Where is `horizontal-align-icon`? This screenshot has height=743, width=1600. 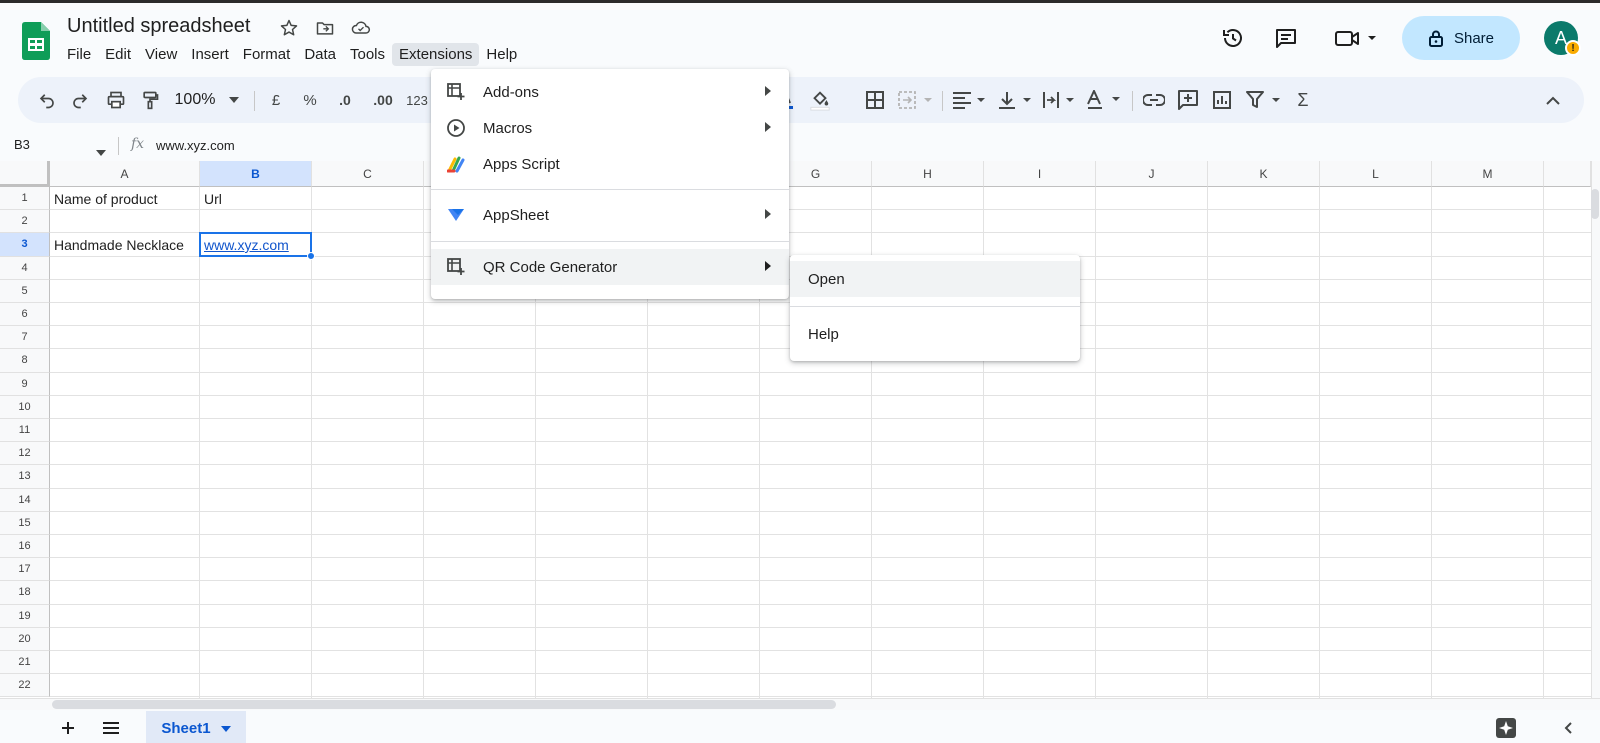 horizontal-align-icon is located at coordinates (969, 100).